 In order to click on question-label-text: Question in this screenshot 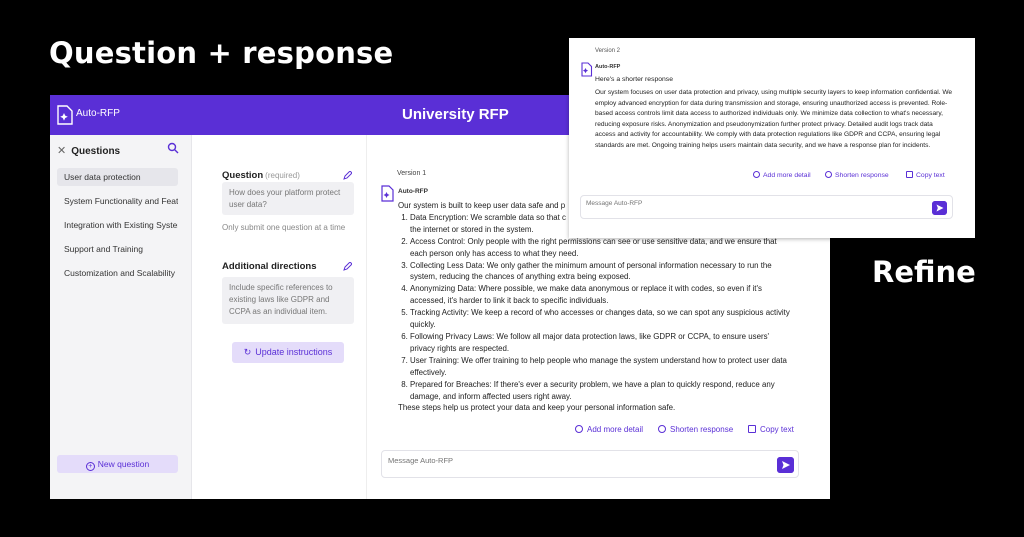, I will do `click(243, 175)`.